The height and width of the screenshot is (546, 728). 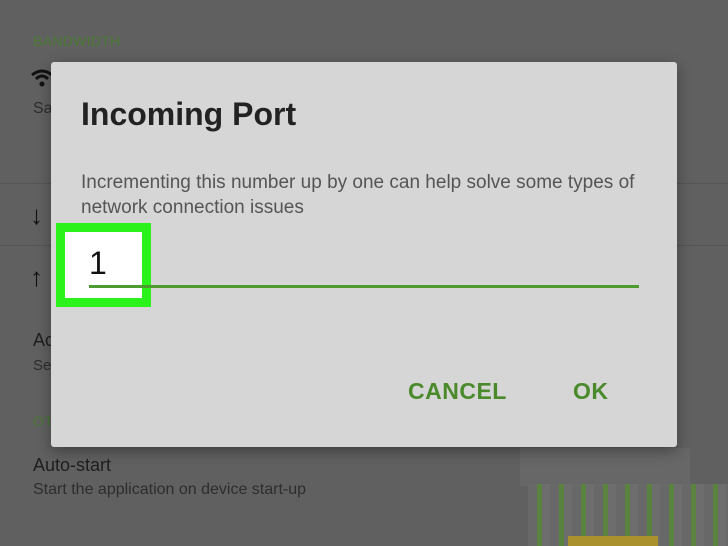 What do you see at coordinates (77, 41) in the screenshot?
I see `section-header-bandwidth: BANDWIDTH` at bounding box center [77, 41].